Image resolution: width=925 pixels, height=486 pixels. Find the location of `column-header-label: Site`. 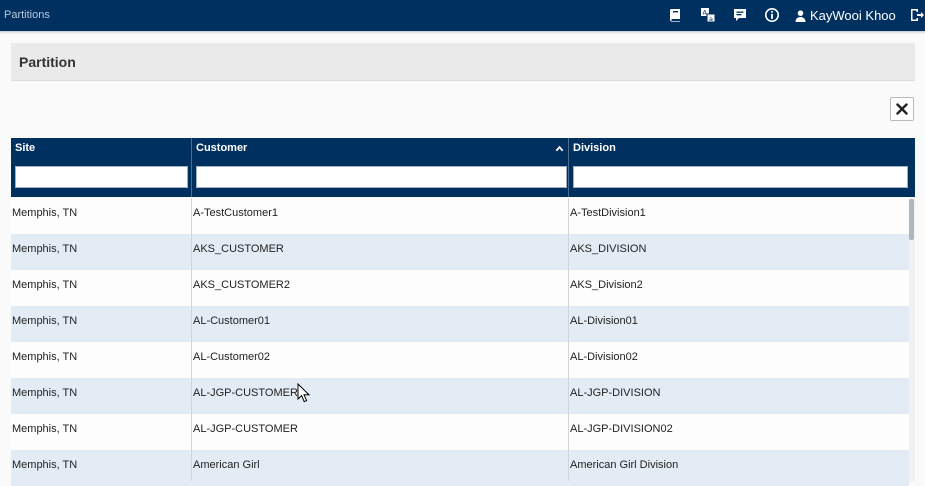

column-header-label: Site is located at coordinates (25, 148).